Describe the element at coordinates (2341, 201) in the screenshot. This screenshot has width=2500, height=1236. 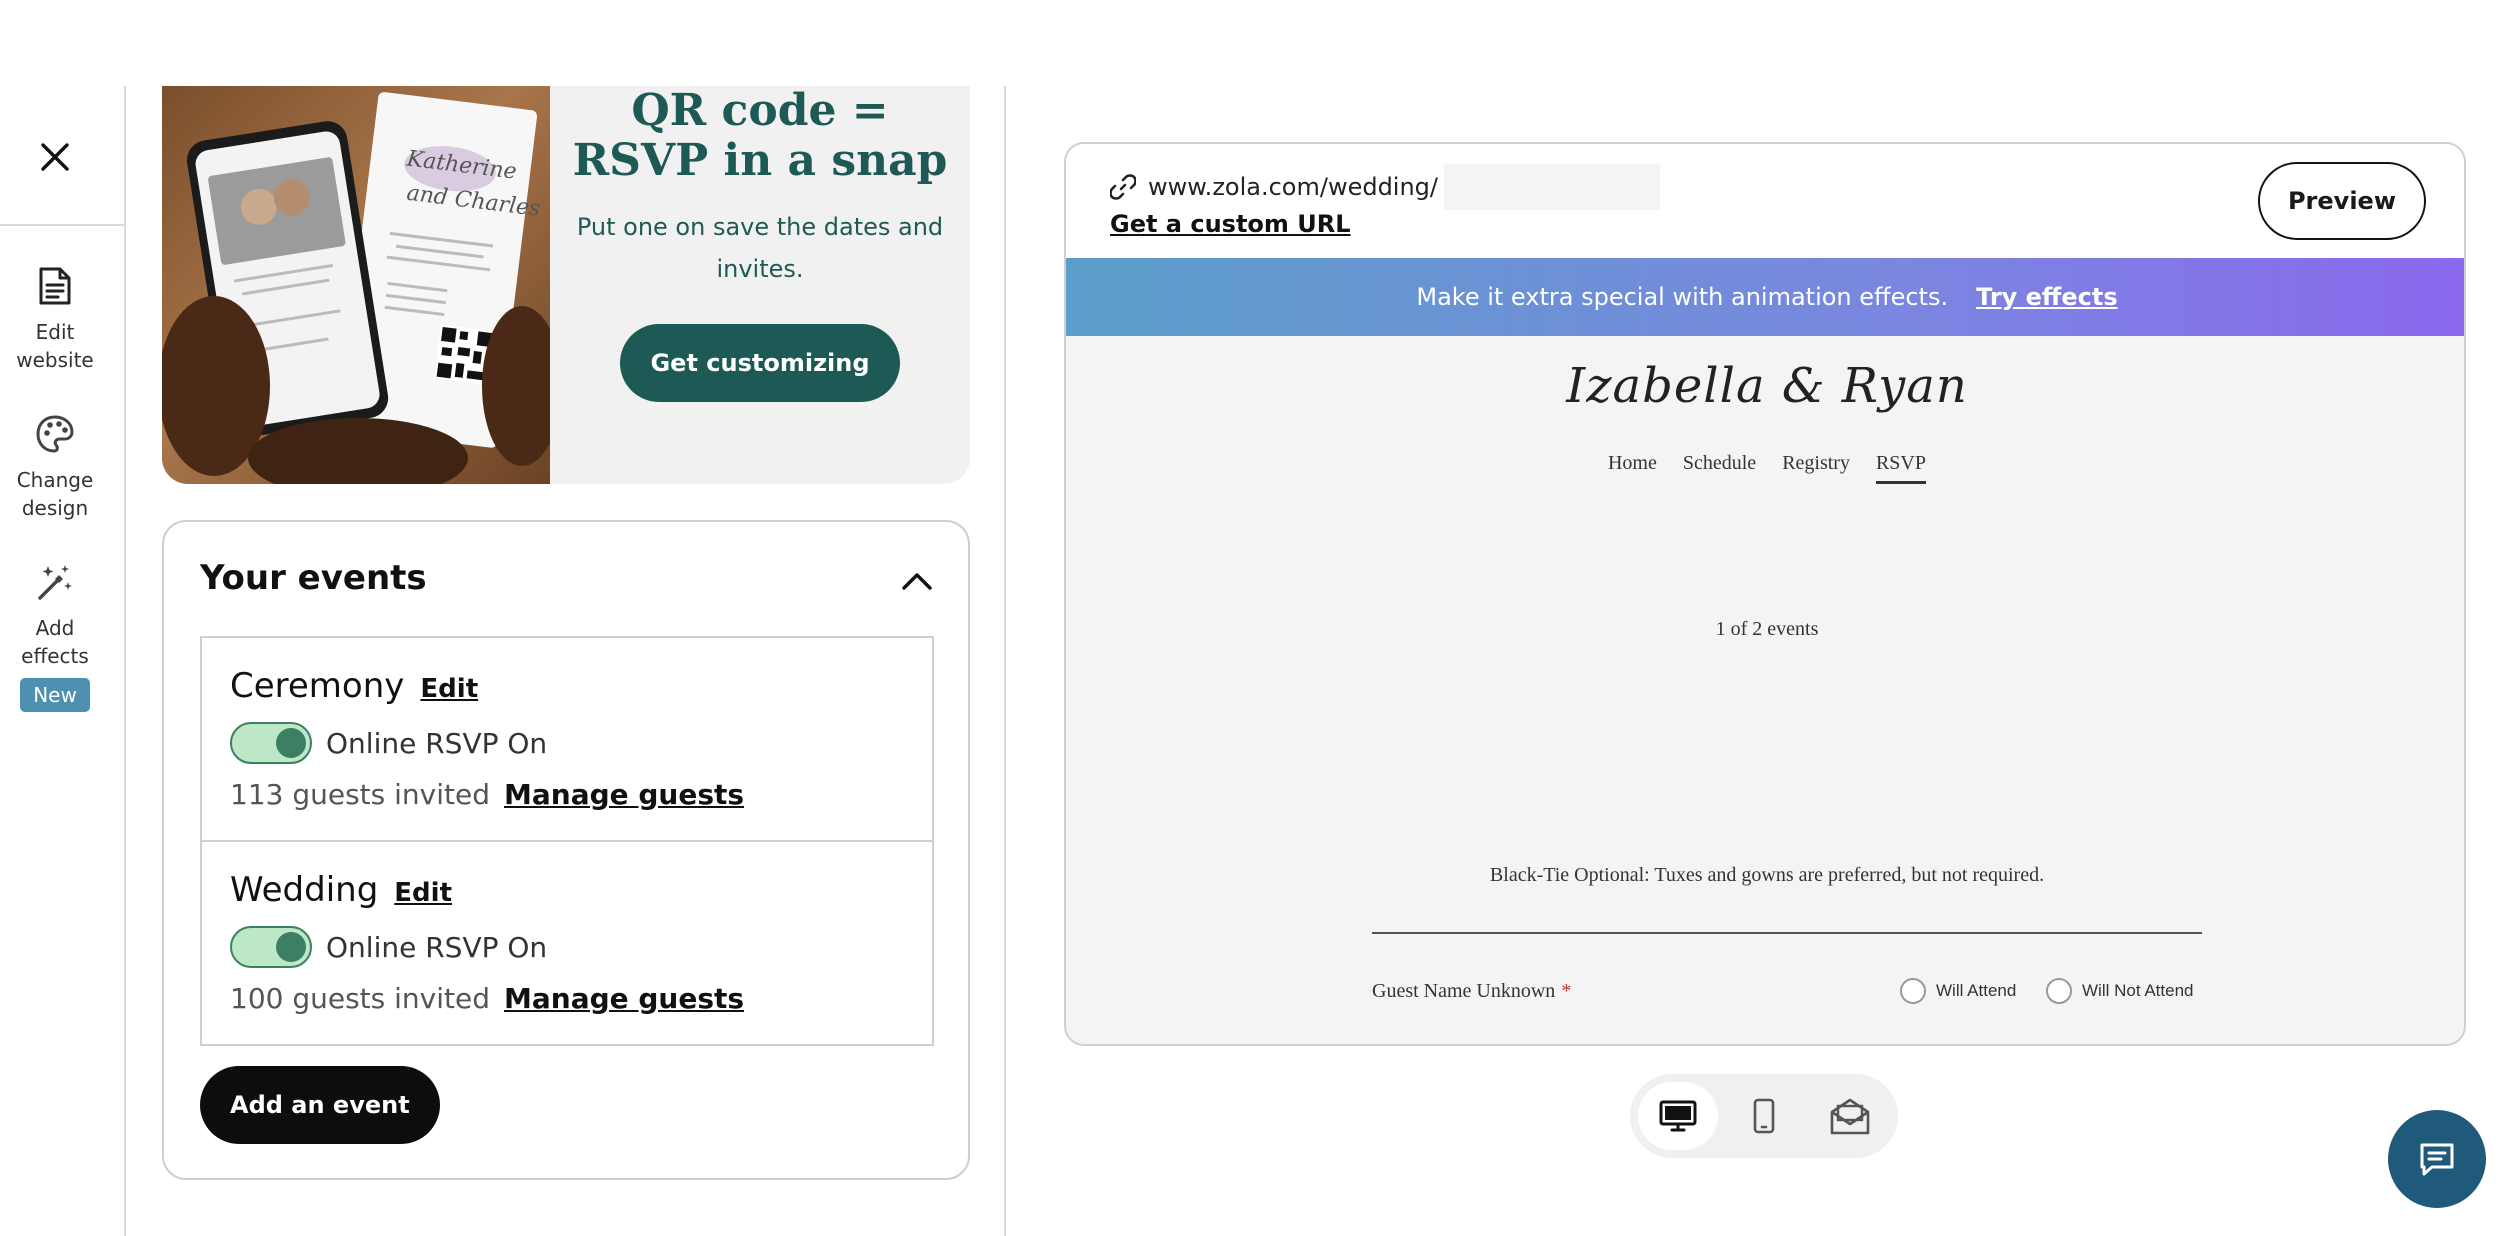
I see `preview-button: Preview` at that location.